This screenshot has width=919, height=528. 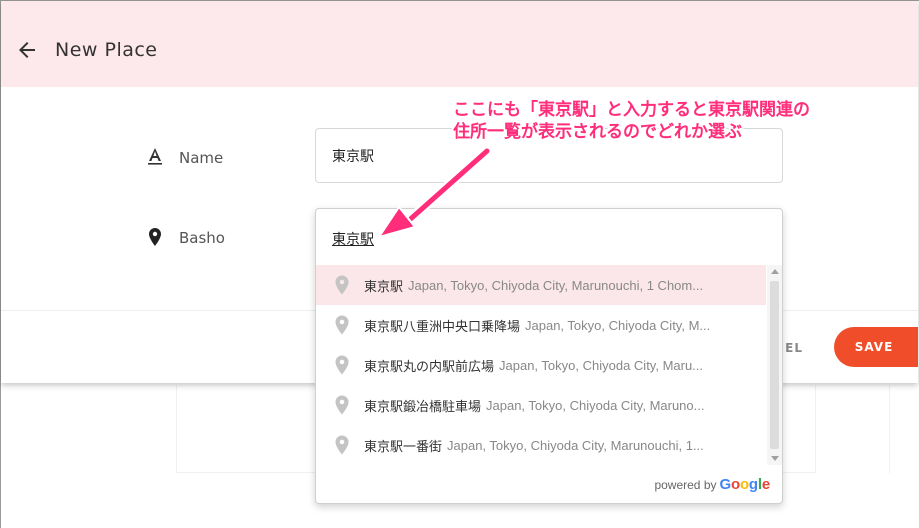 I want to click on scroll-up-arrow-icon, so click(x=775, y=271).